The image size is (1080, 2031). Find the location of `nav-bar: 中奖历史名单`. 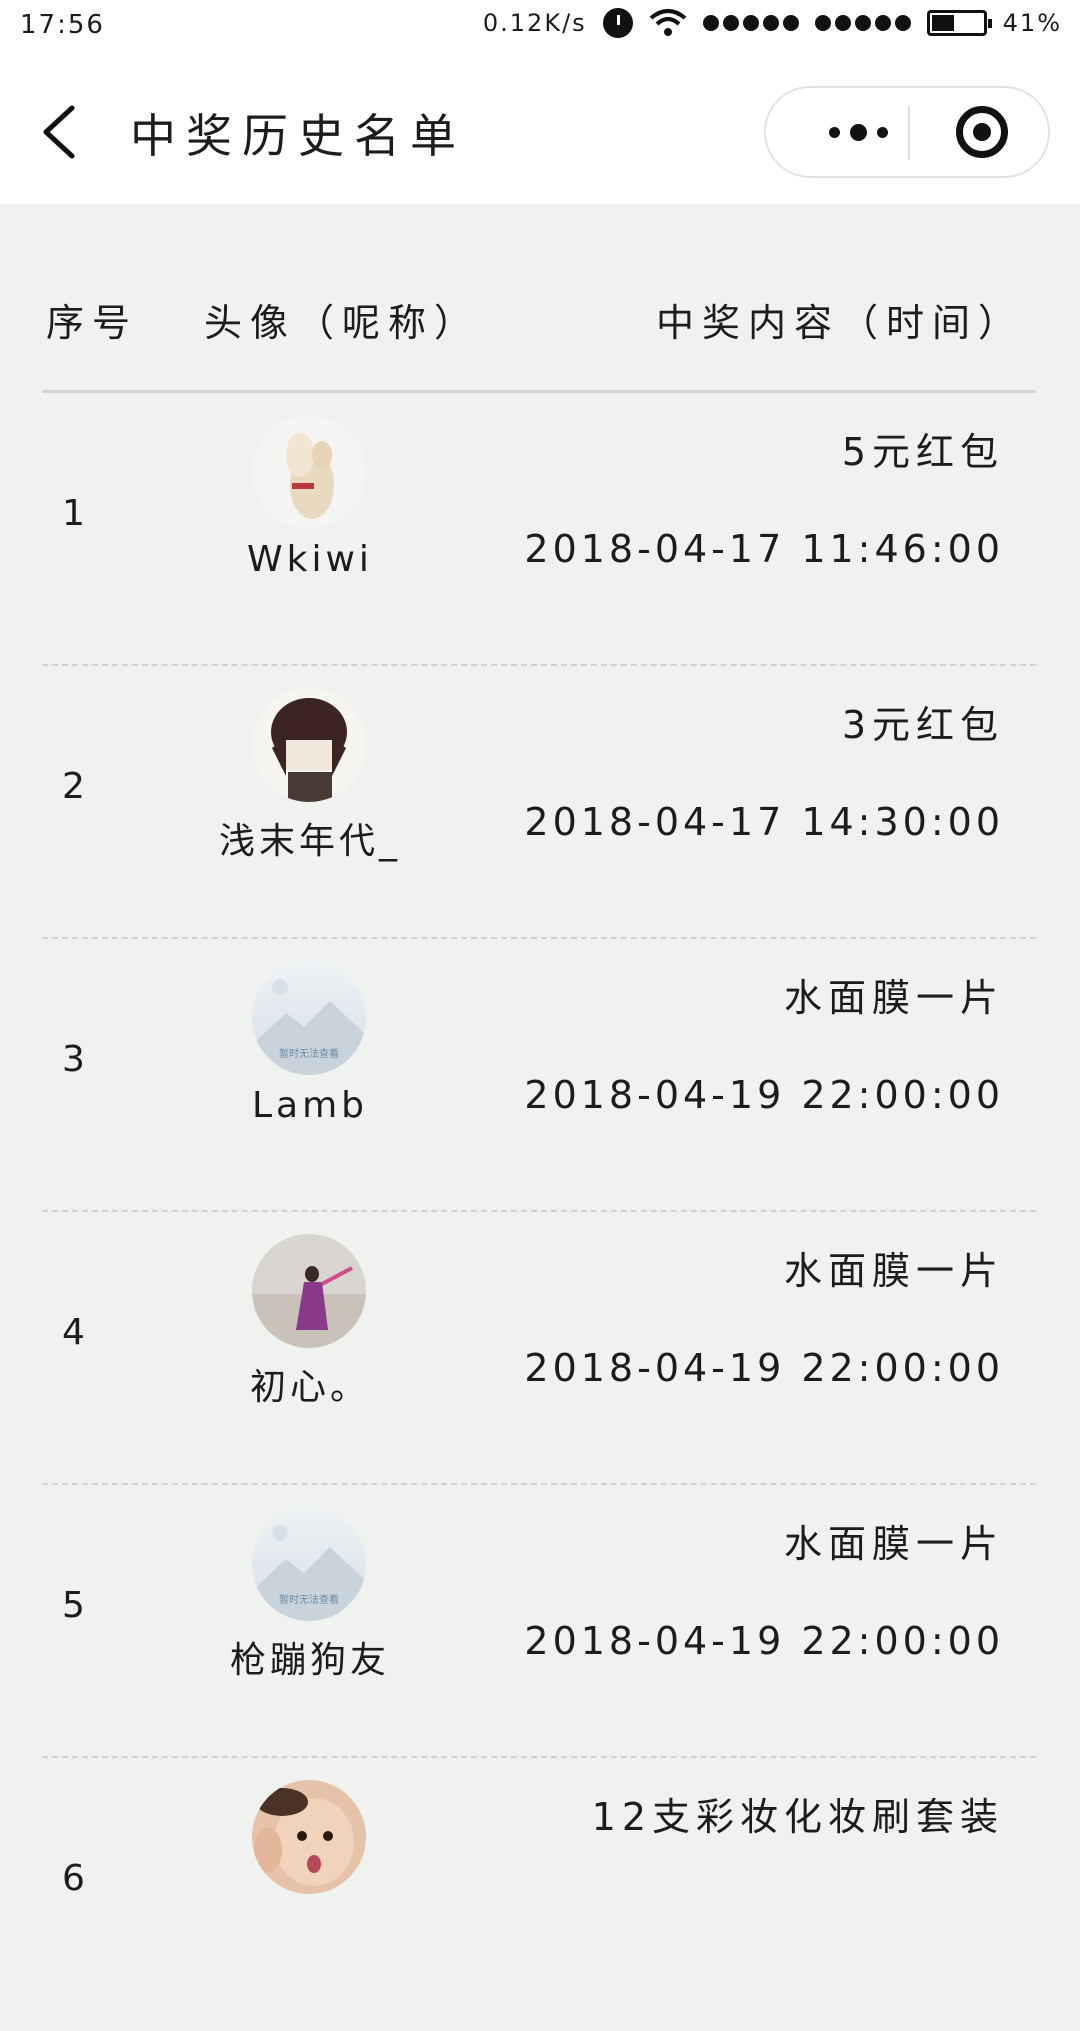

nav-bar: 中奖历史名单 is located at coordinates (540, 130).